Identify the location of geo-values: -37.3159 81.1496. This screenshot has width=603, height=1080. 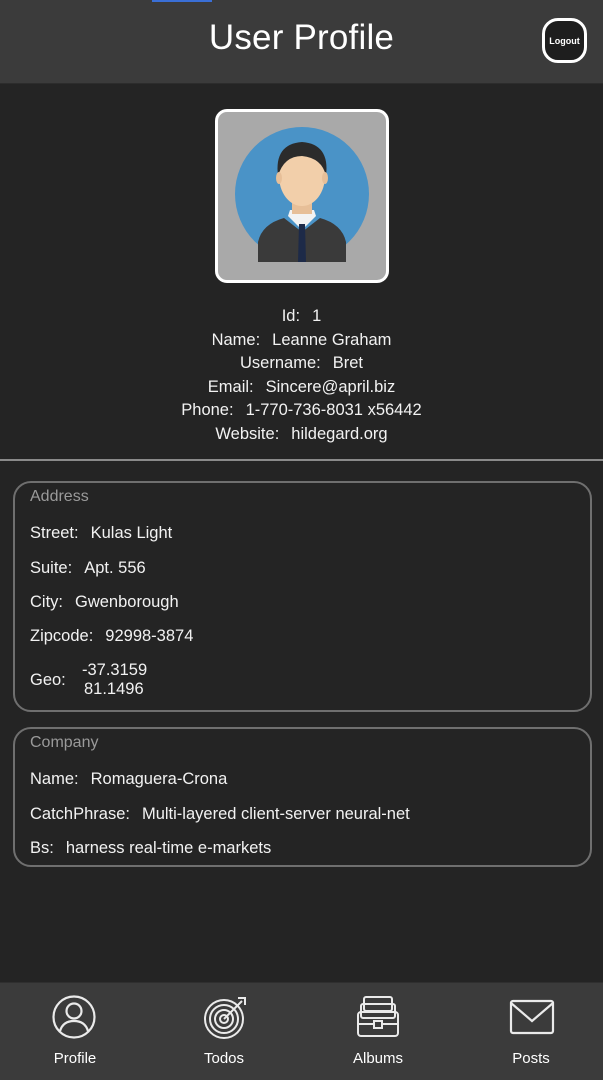
(114, 680).